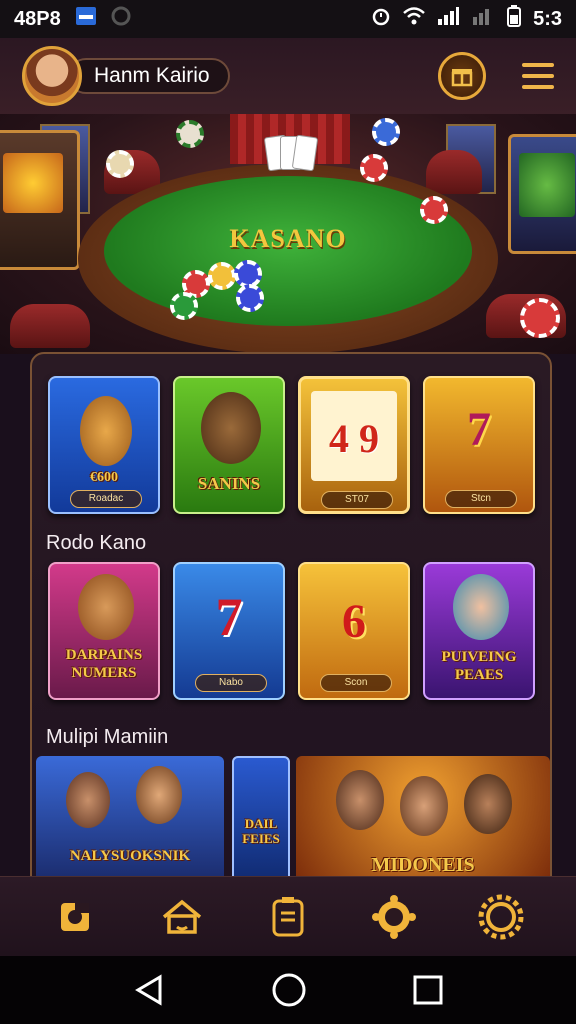 The width and height of the screenshot is (576, 1024). I want to click on bottom-nav, so click(288, 916).